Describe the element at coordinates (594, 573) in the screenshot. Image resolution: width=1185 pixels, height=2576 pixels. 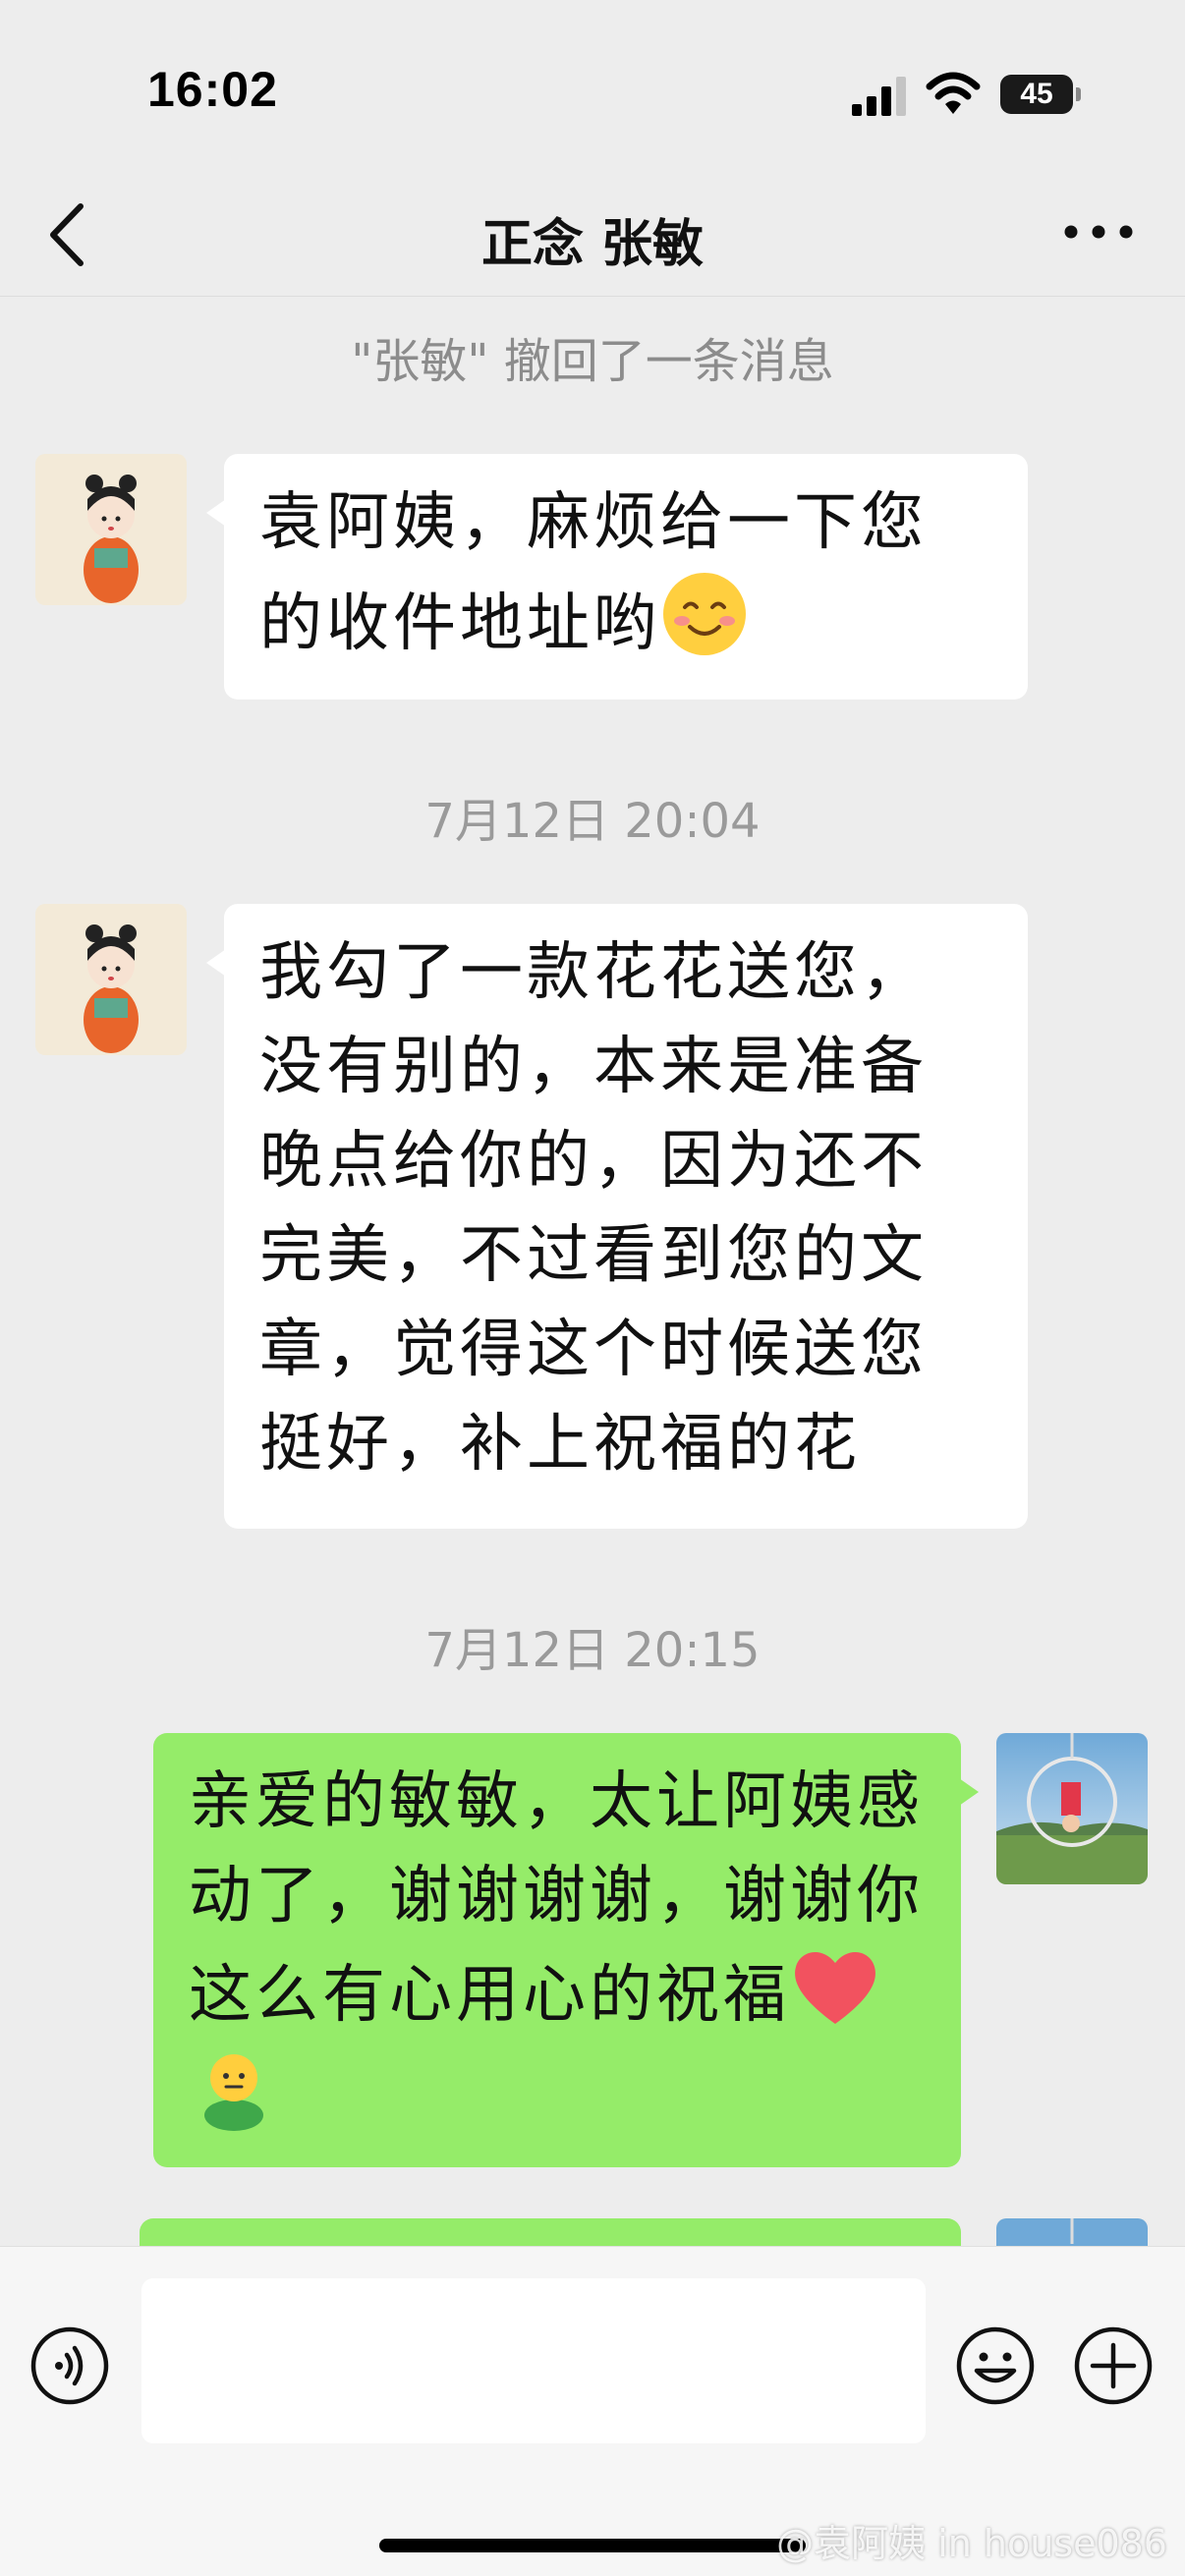
I see `message-text: 袁阿姨，麻烦给一下您的收件地址哟` at that location.